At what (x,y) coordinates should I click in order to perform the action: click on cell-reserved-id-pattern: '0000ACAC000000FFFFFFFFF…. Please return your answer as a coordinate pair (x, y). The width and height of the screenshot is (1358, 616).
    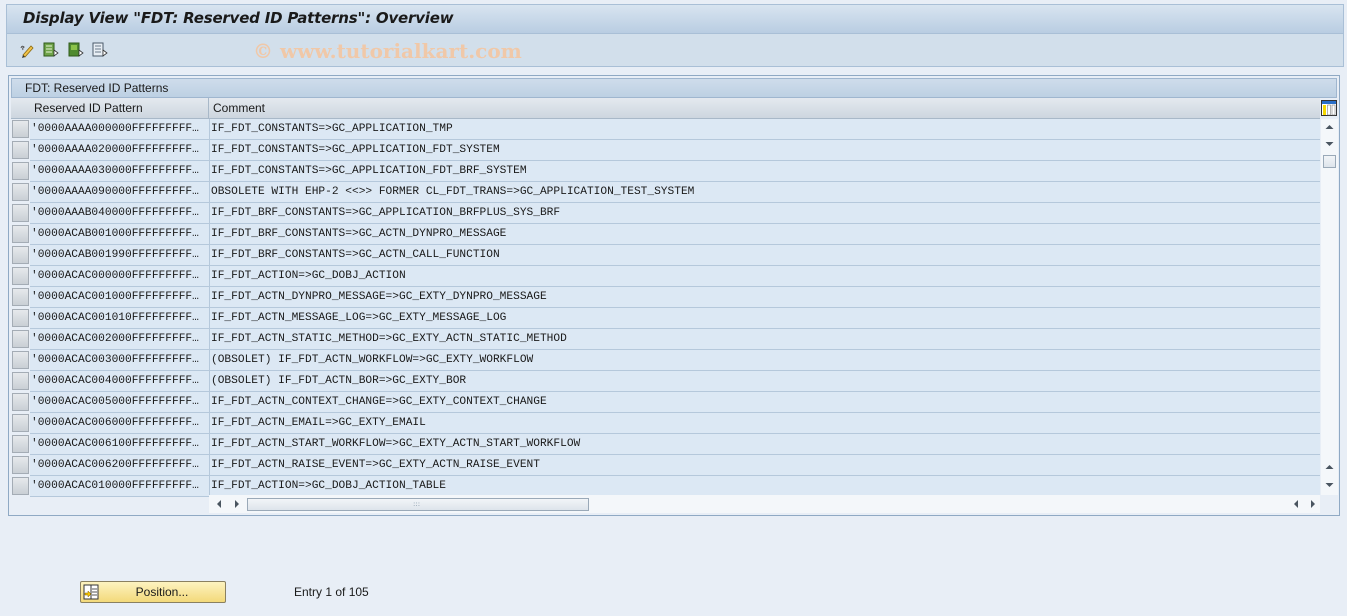
    Looking at the image, I should click on (120, 276).